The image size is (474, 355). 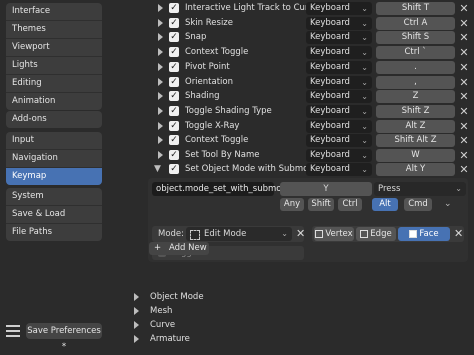 What do you see at coordinates (157, 169) in the screenshot?
I see `chevron-down-icon: ▼` at bounding box center [157, 169].